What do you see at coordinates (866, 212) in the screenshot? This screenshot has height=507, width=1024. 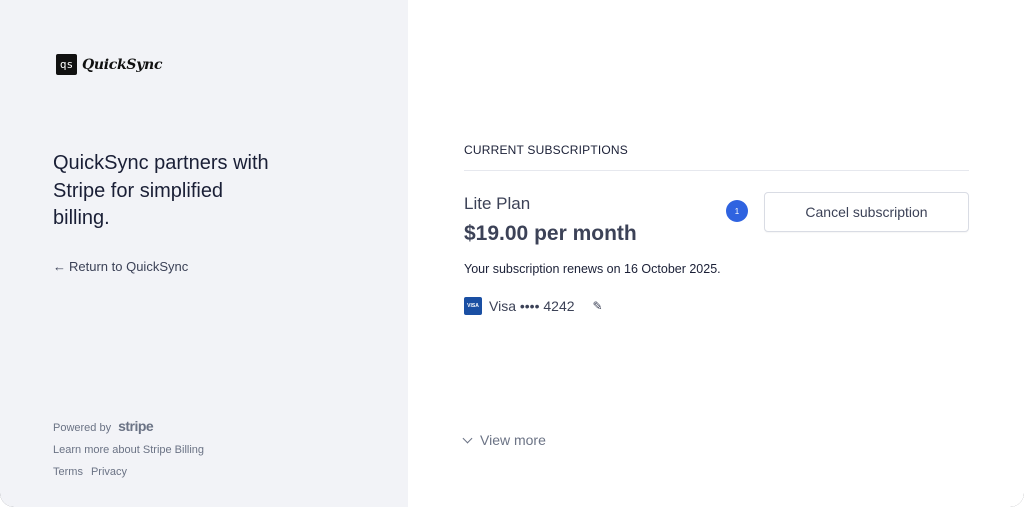 I see `cancel-subscription-button: Cancel subscription` at bounding box center [866, 212].